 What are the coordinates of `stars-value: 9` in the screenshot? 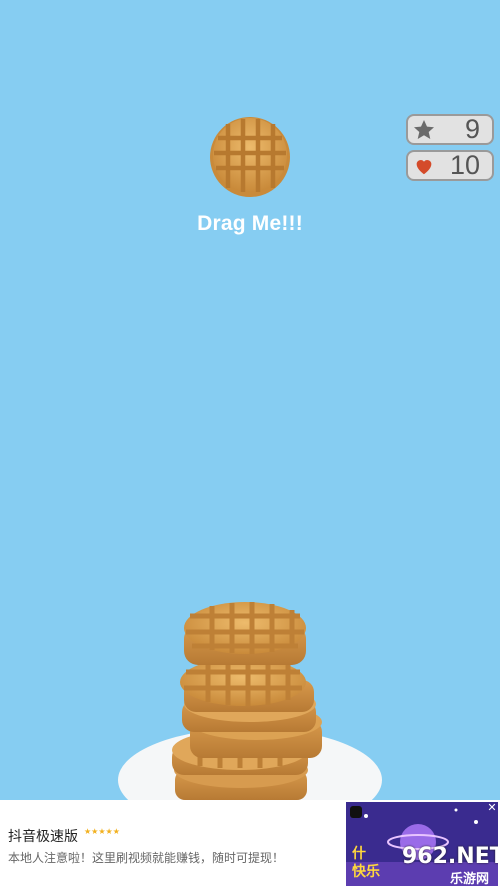 It's located at (472, 129).